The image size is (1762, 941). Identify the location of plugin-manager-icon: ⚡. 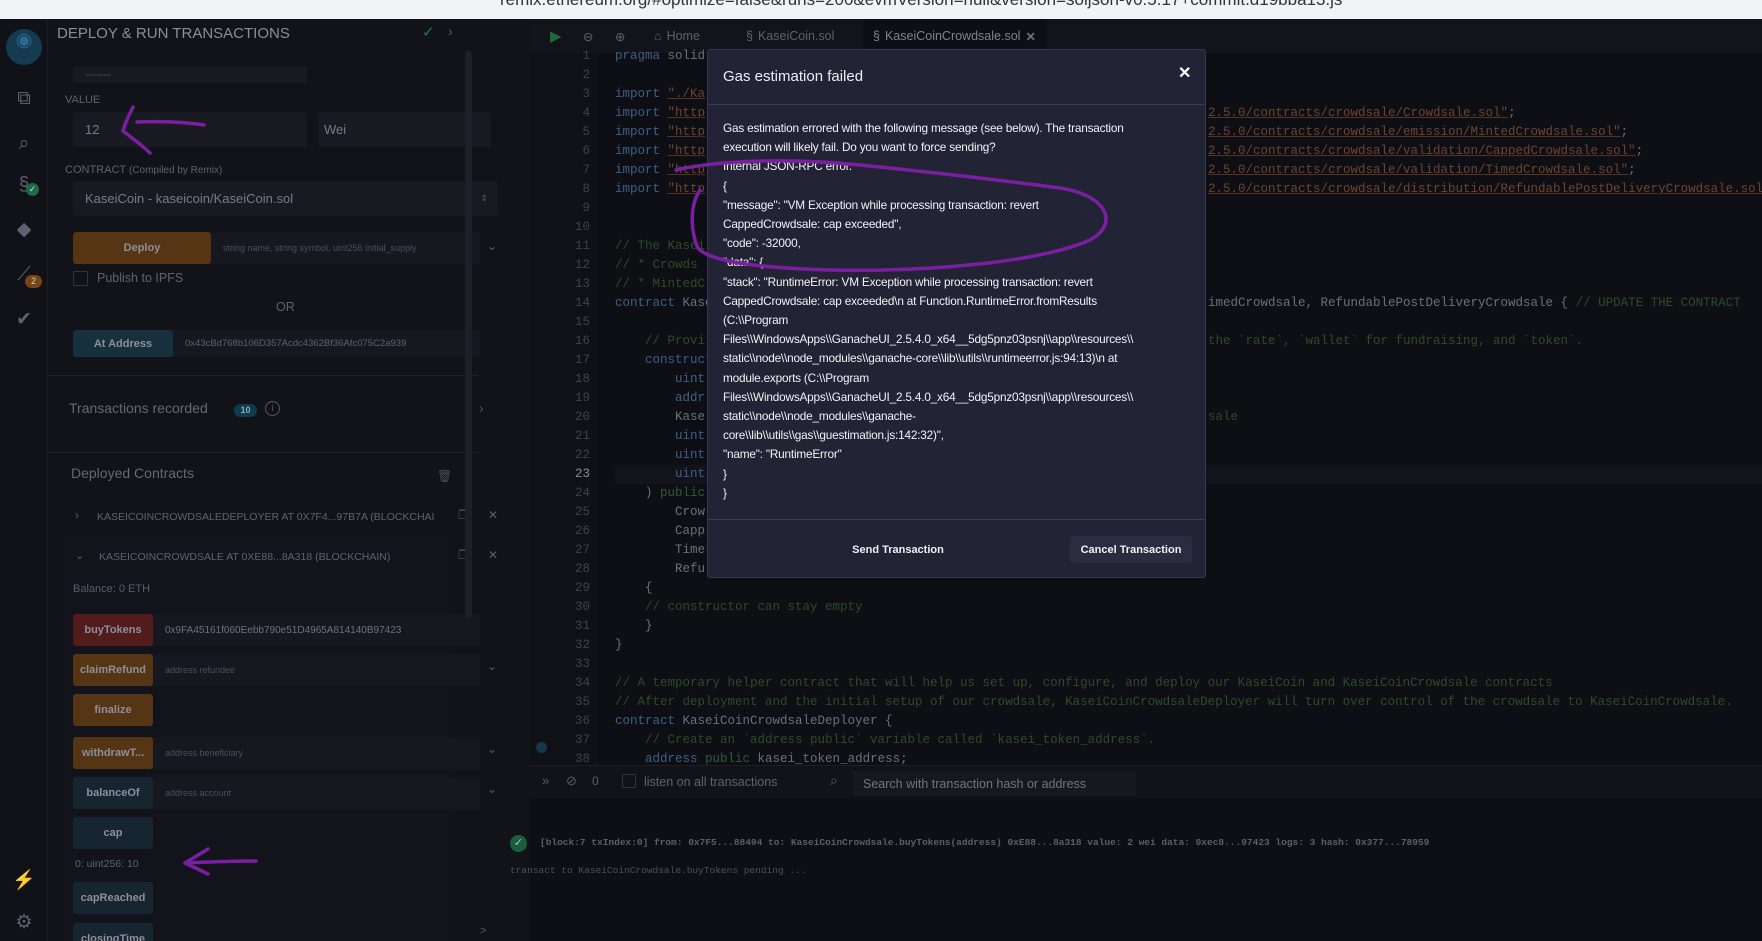
(24, 881).